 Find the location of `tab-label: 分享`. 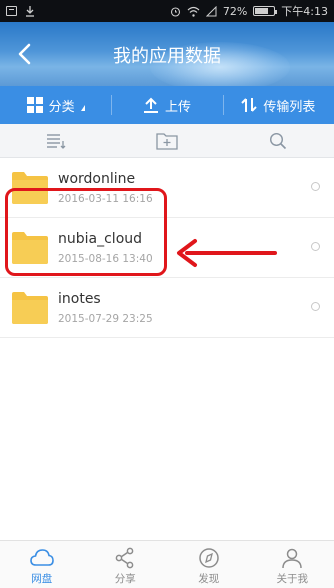

tab-label: 分享 is located at coordinates (125, 579).